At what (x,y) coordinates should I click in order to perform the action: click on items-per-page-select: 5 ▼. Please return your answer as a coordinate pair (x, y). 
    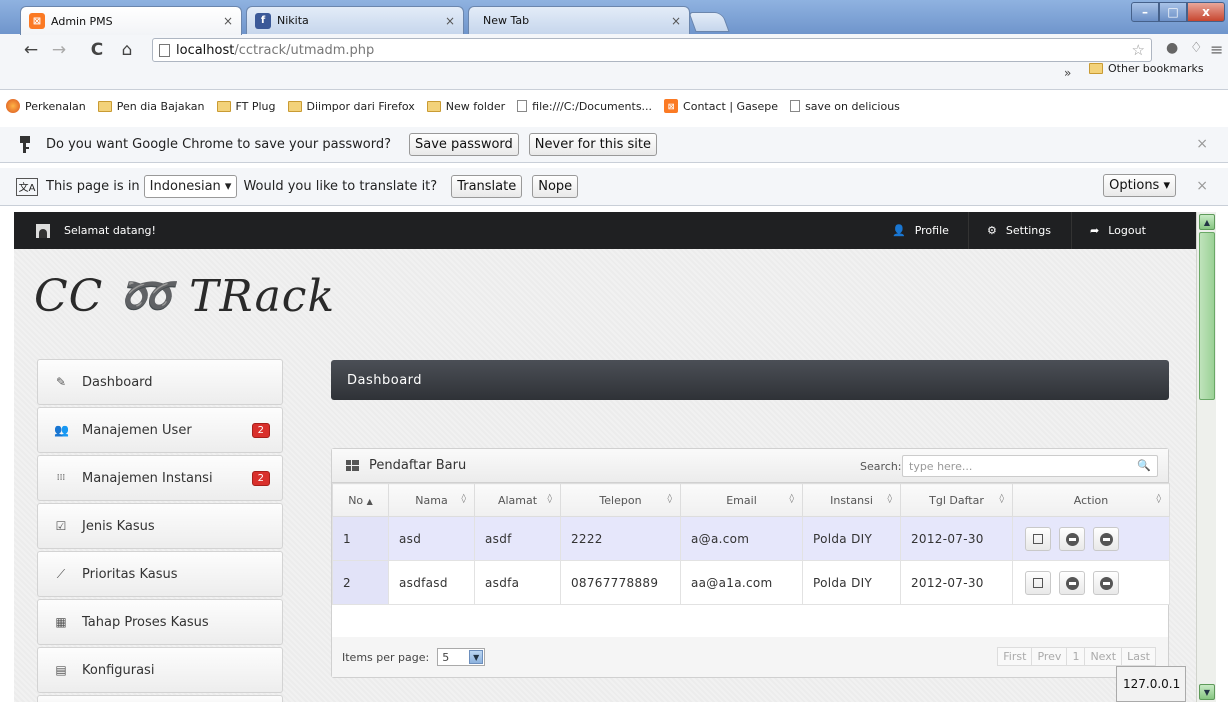
    Looking at the image, I should click on (461, 657).